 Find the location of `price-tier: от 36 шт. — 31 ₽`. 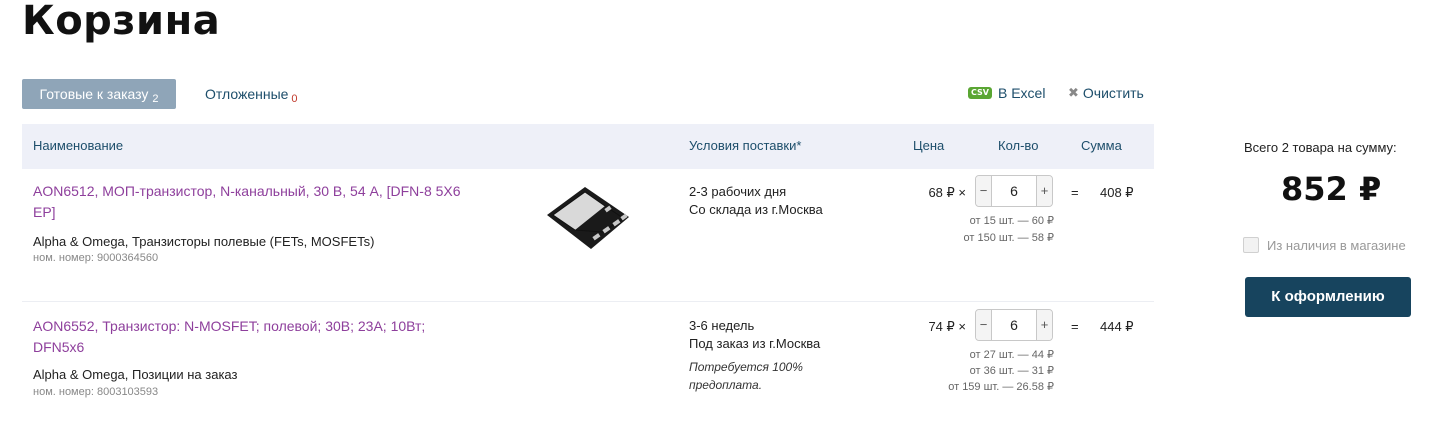

price-tier: от 36 шт. — 31 ₽ is located at coordinates (1011, 371).